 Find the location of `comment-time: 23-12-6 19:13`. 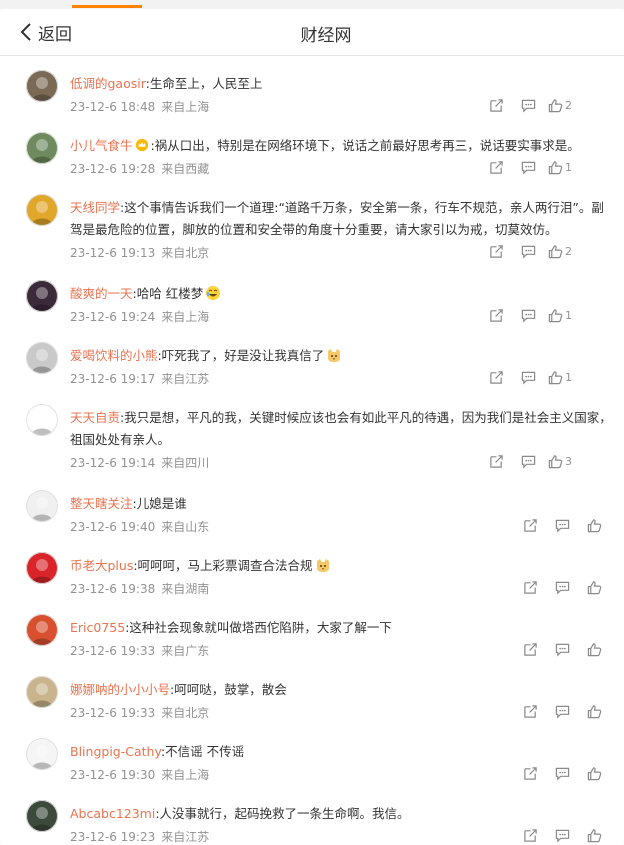

comment-time: 23-12-6 19:13 is located at coordinates (113, 253).